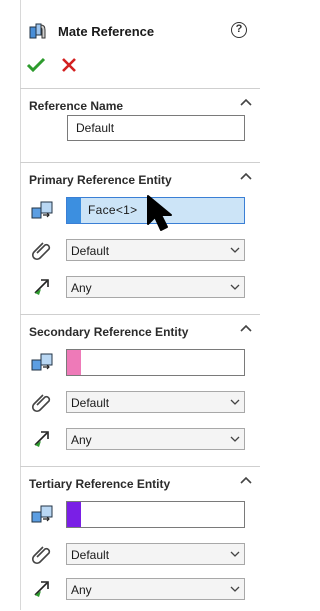 This screenshot has width=320, height=611. I want to click on mate-reference-icon, so click(37, 31).